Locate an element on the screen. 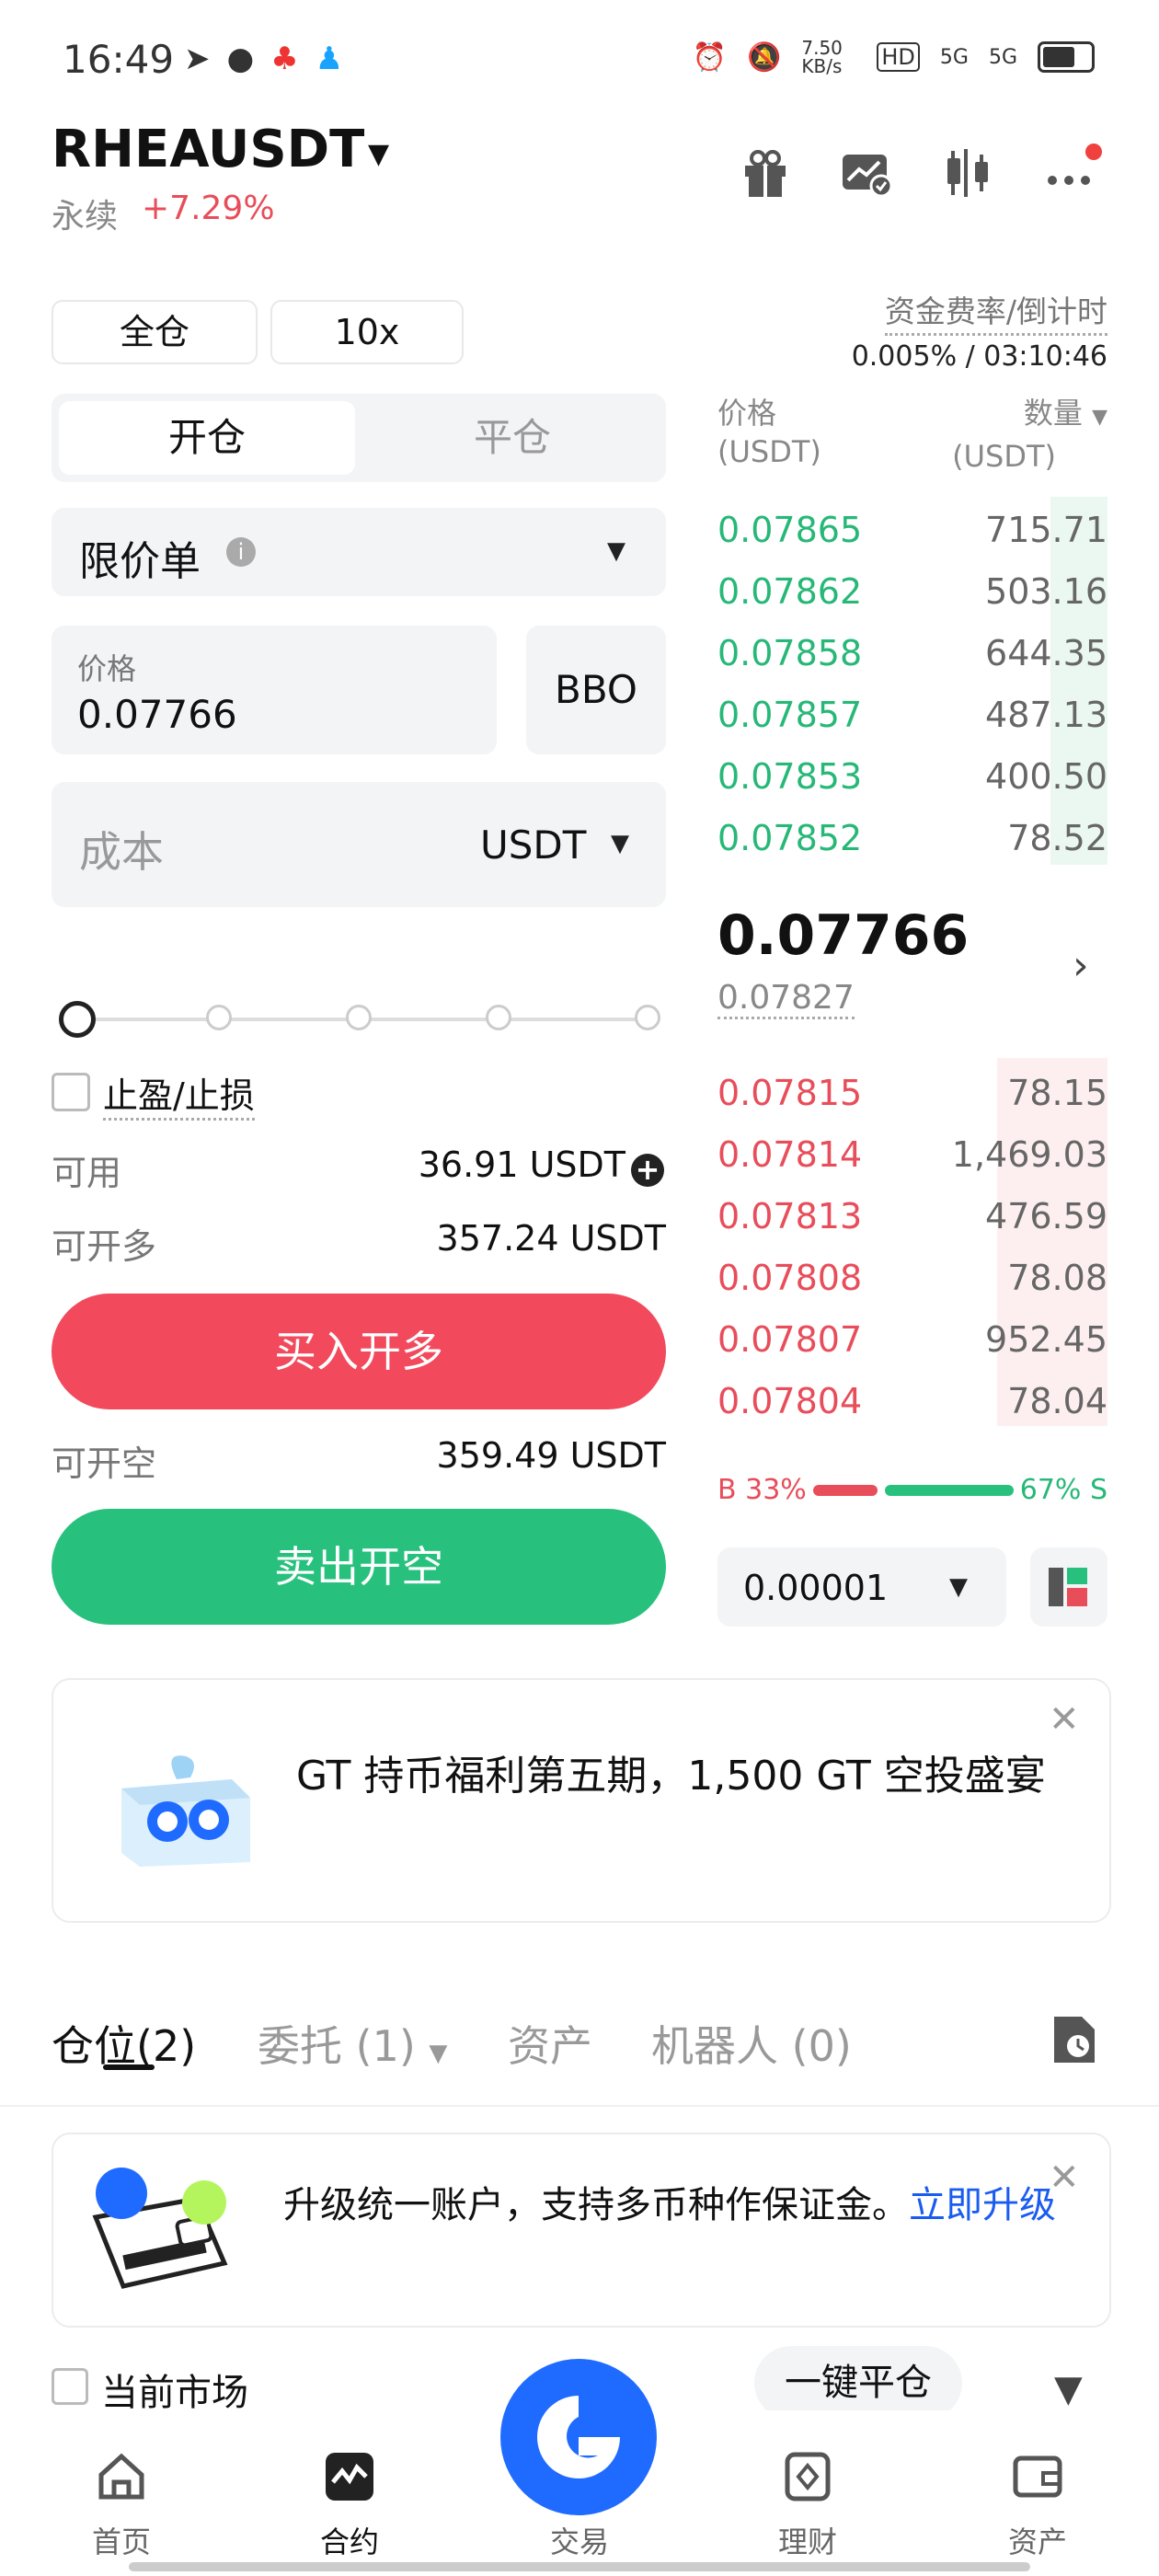 The height and width of the screenshot is (2576, 1159). ob-qty-header: 数量 ▼ (USDT) is located at coordinates (1029, 435).